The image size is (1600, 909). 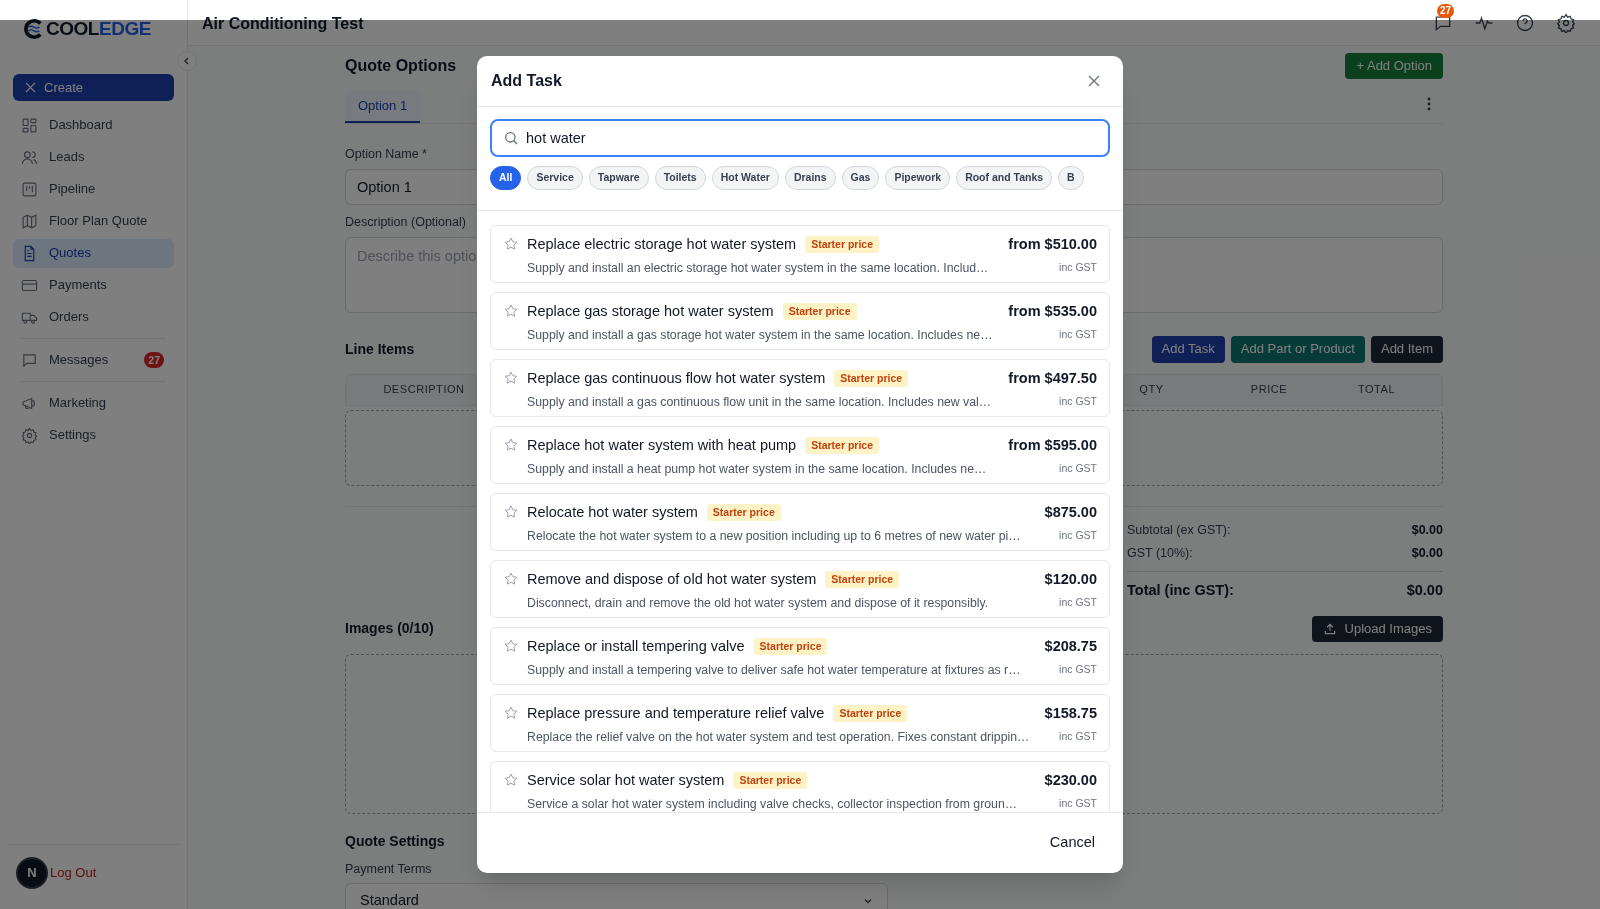 What do you see at coordinates (650, 311) in the screenshot?
I see `task-title: Replace gas storage hot water system` at bounding box center [650, 311].